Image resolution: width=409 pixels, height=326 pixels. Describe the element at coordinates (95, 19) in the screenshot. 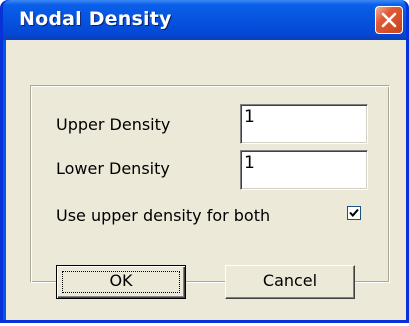

I see `window-title: Nodal Density` at that location.